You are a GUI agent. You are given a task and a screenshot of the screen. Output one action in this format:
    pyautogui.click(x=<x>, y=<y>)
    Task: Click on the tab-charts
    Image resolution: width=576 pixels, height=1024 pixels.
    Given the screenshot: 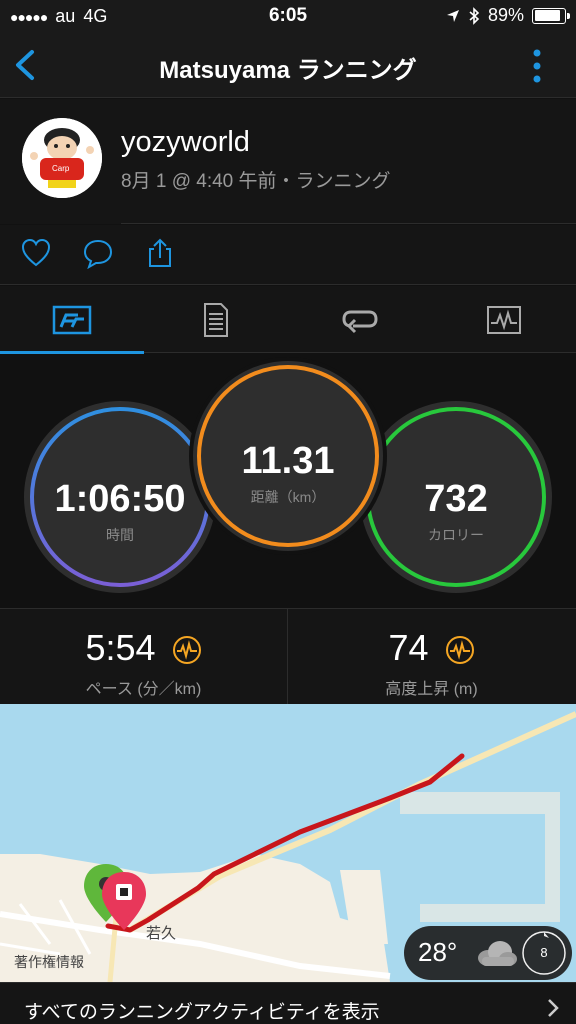 What is the action you would take?
    pyautogui.click(x=504, y=319)
    